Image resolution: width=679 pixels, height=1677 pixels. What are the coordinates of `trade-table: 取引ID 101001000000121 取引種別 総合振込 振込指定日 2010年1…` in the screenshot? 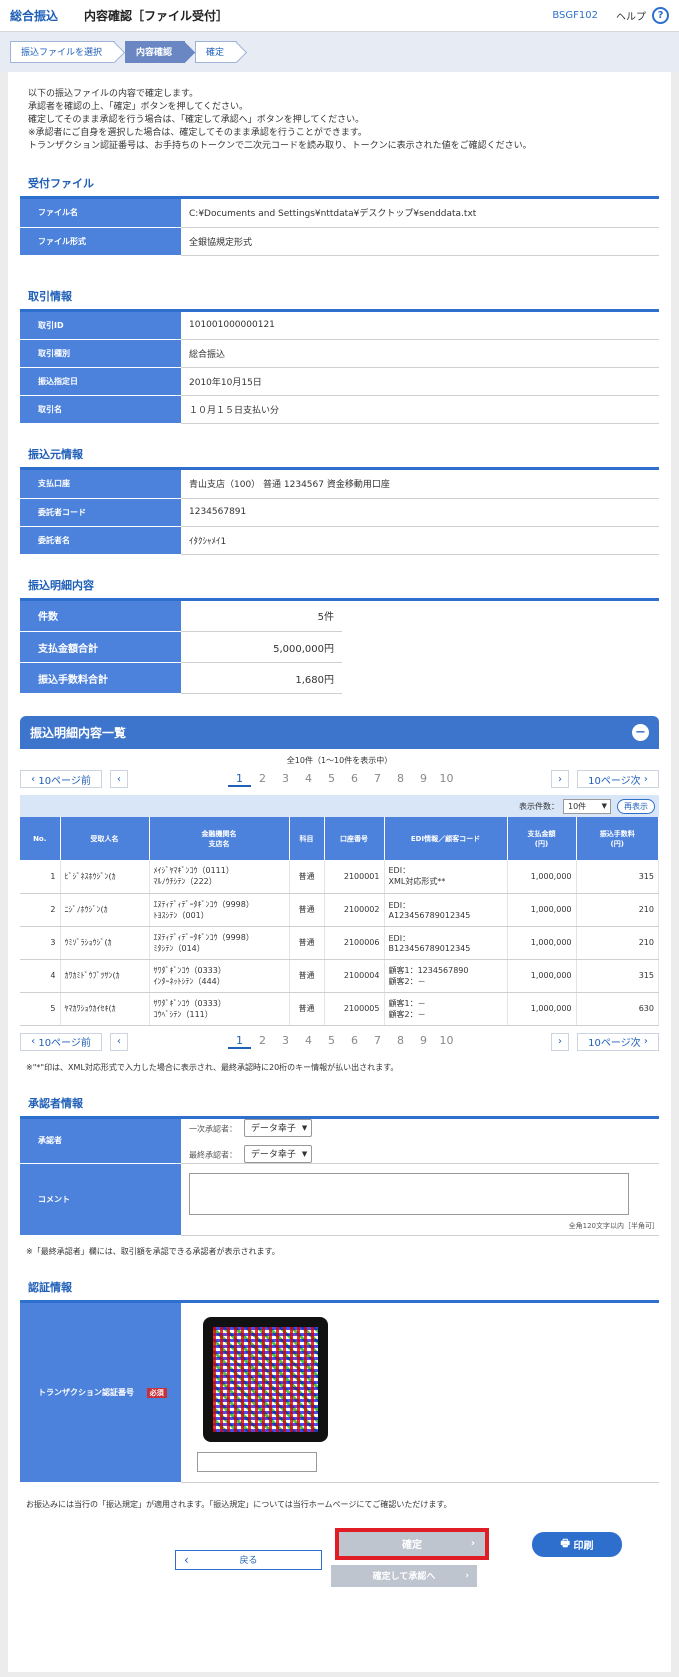 It's located at (339, 367).